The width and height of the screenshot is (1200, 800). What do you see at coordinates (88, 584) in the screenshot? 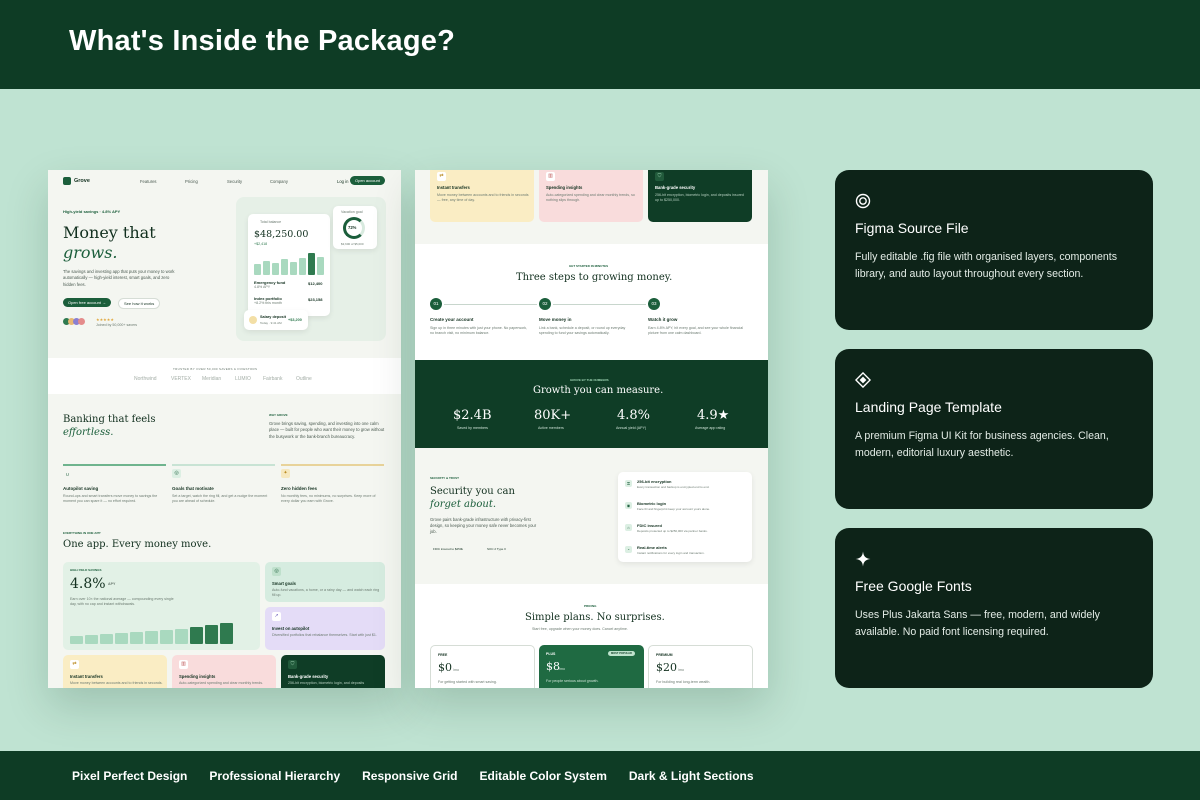
I see `hys-rate: 4.8%` at bounding box center [88, 584].